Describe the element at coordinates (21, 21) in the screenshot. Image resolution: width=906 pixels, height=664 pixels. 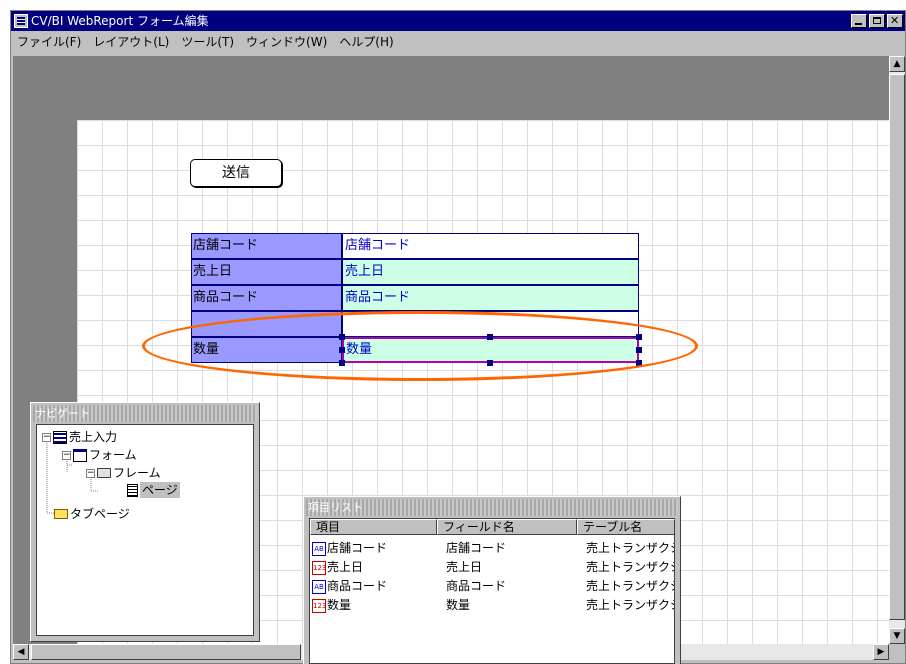
I see `app-icon` at that location.